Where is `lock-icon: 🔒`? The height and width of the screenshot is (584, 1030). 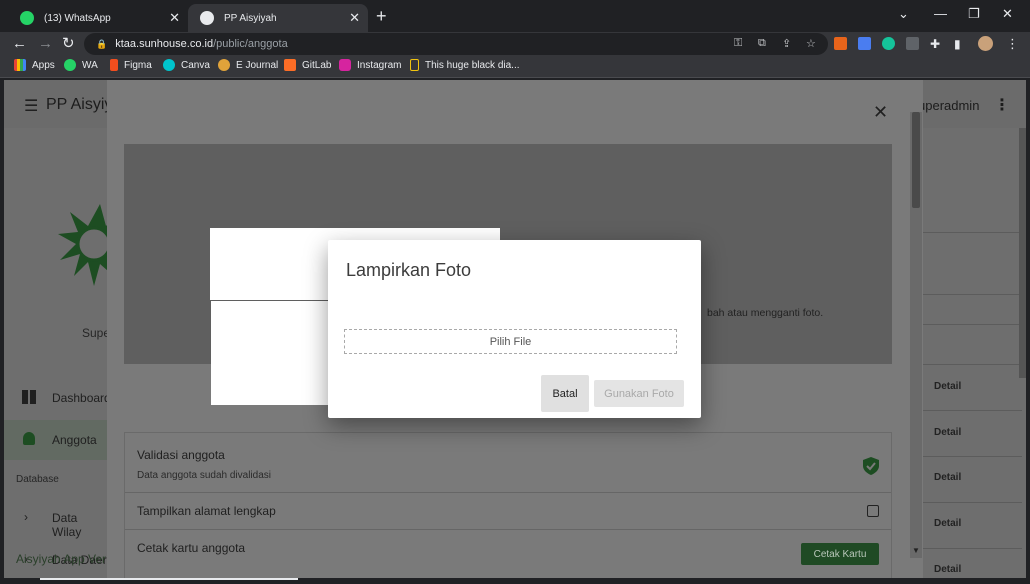
lock-icon: 🔒 is located at coordinates (102, 43).